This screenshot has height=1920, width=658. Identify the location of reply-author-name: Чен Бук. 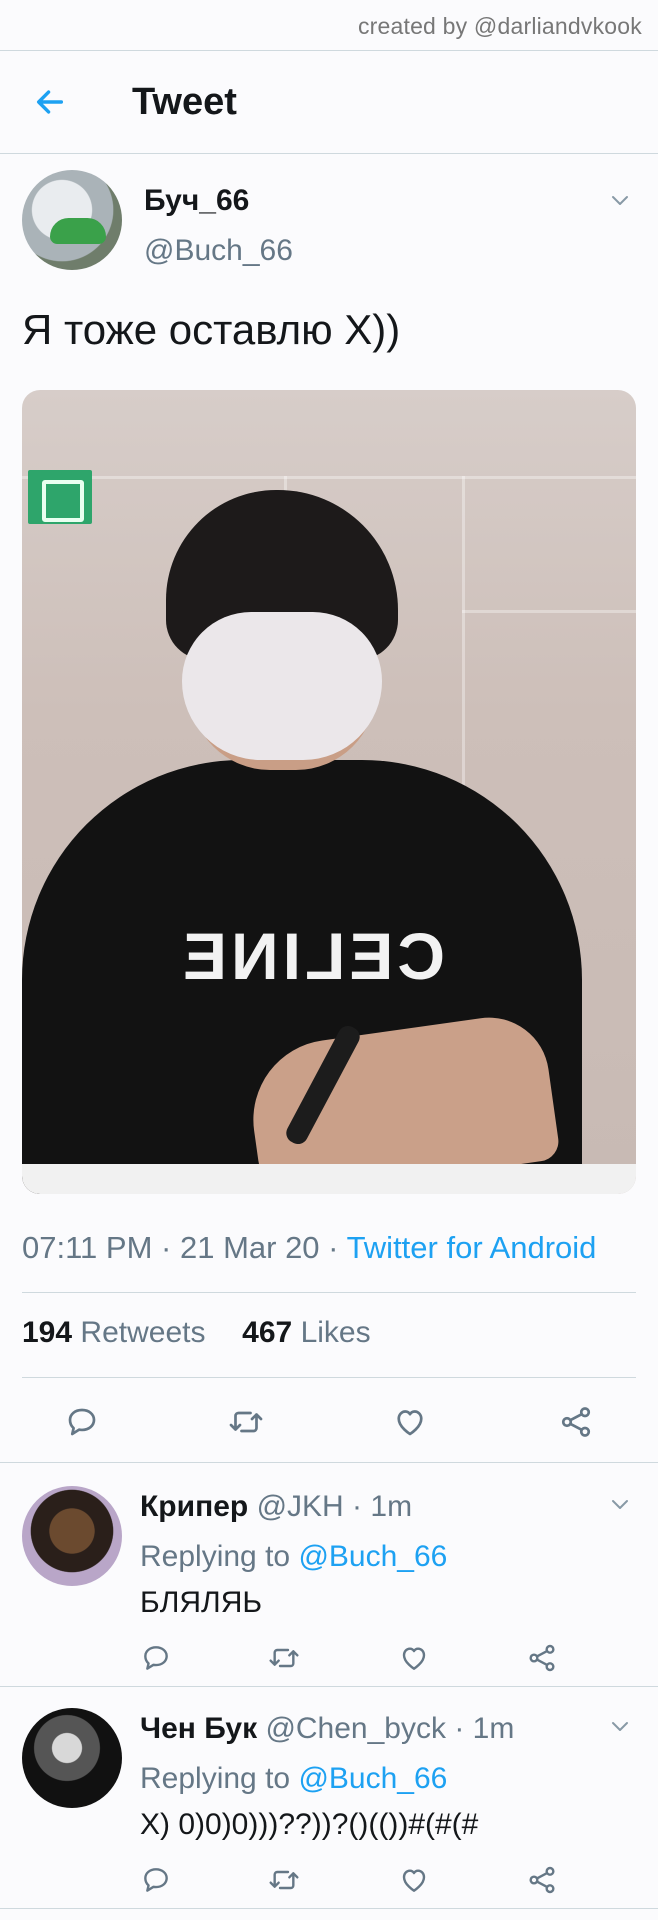
(198, 1728).